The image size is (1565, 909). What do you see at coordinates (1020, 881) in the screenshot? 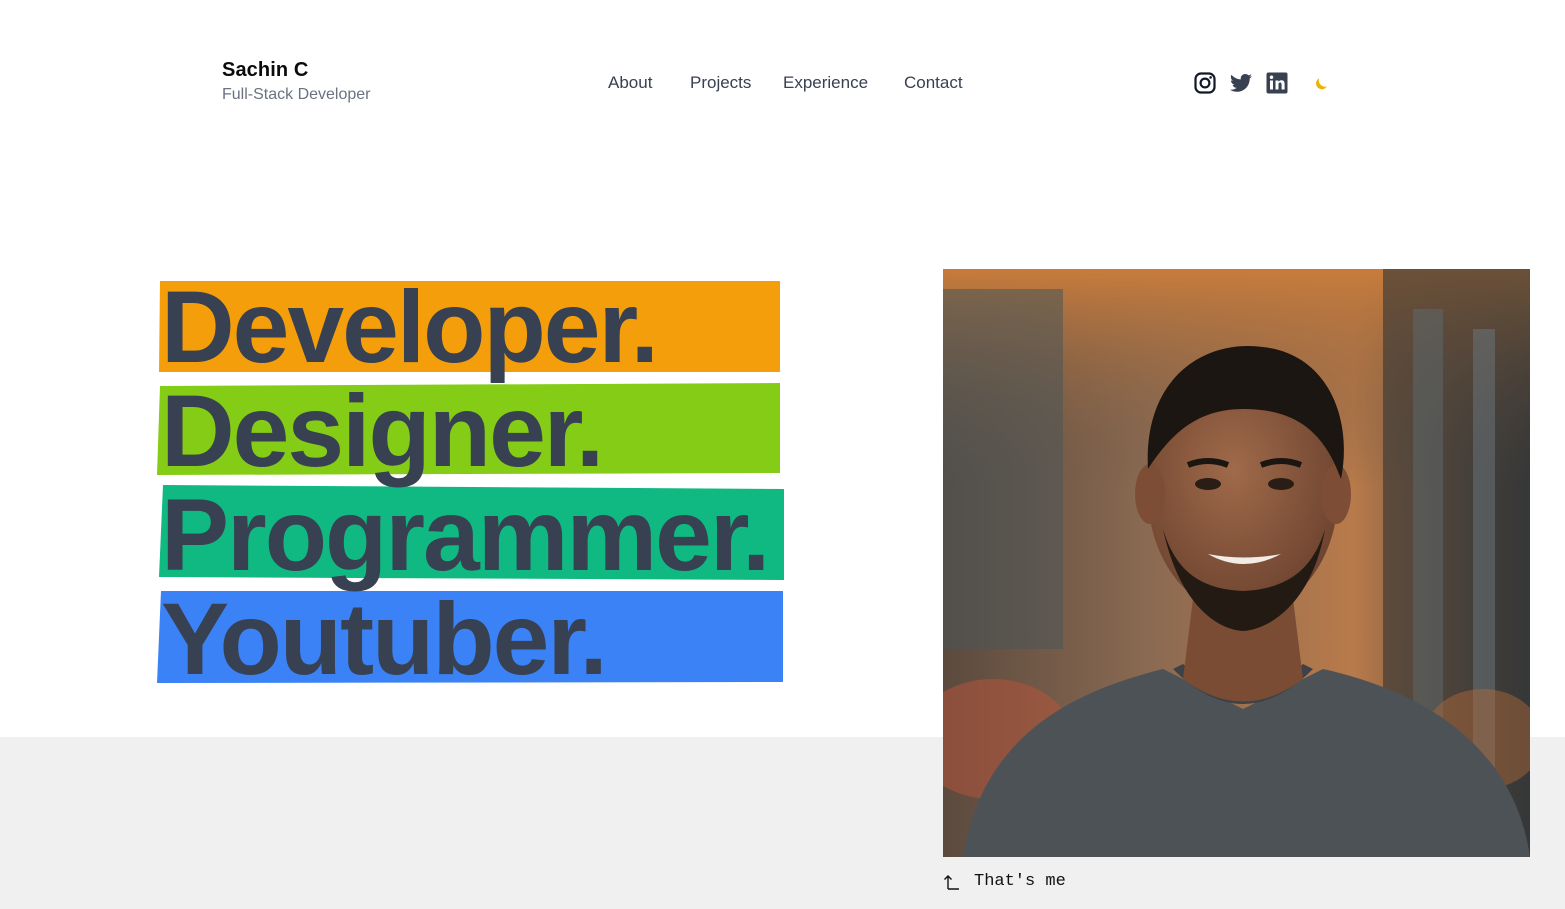
I see `caption-text: That's me` at bounding box center [1020, 881].